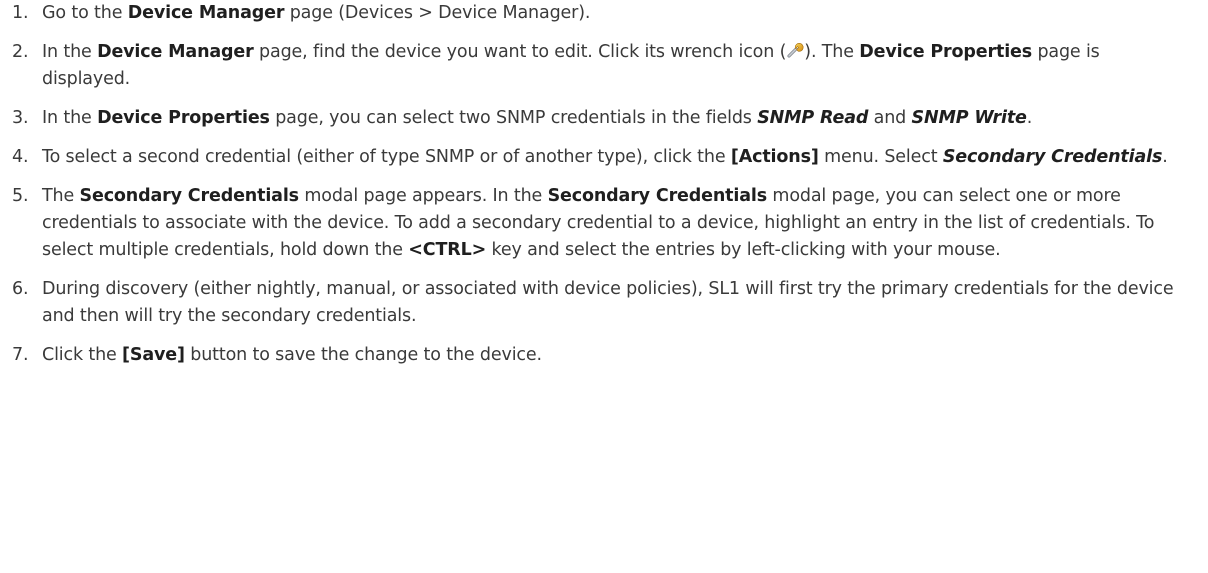 This screenshot has width=1208, height=573. I want to click on step-number: 1., so click(20, 13).